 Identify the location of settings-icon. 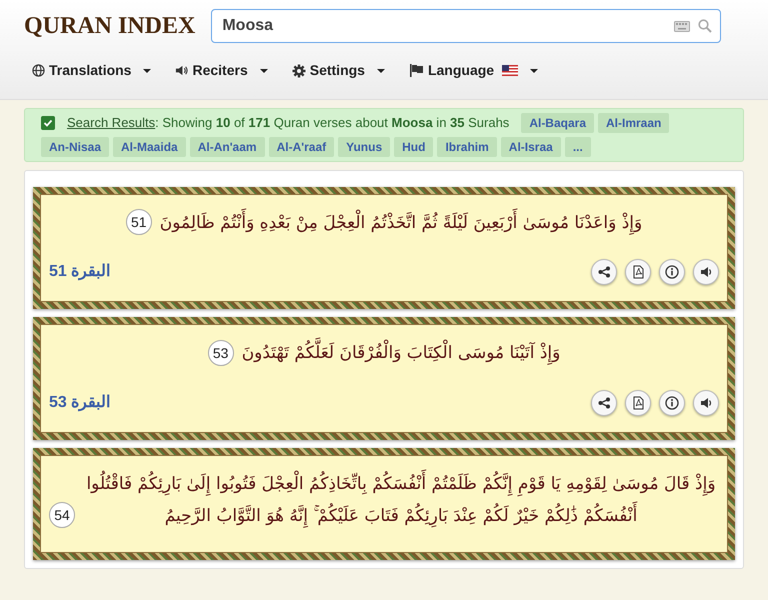
(299, 71).